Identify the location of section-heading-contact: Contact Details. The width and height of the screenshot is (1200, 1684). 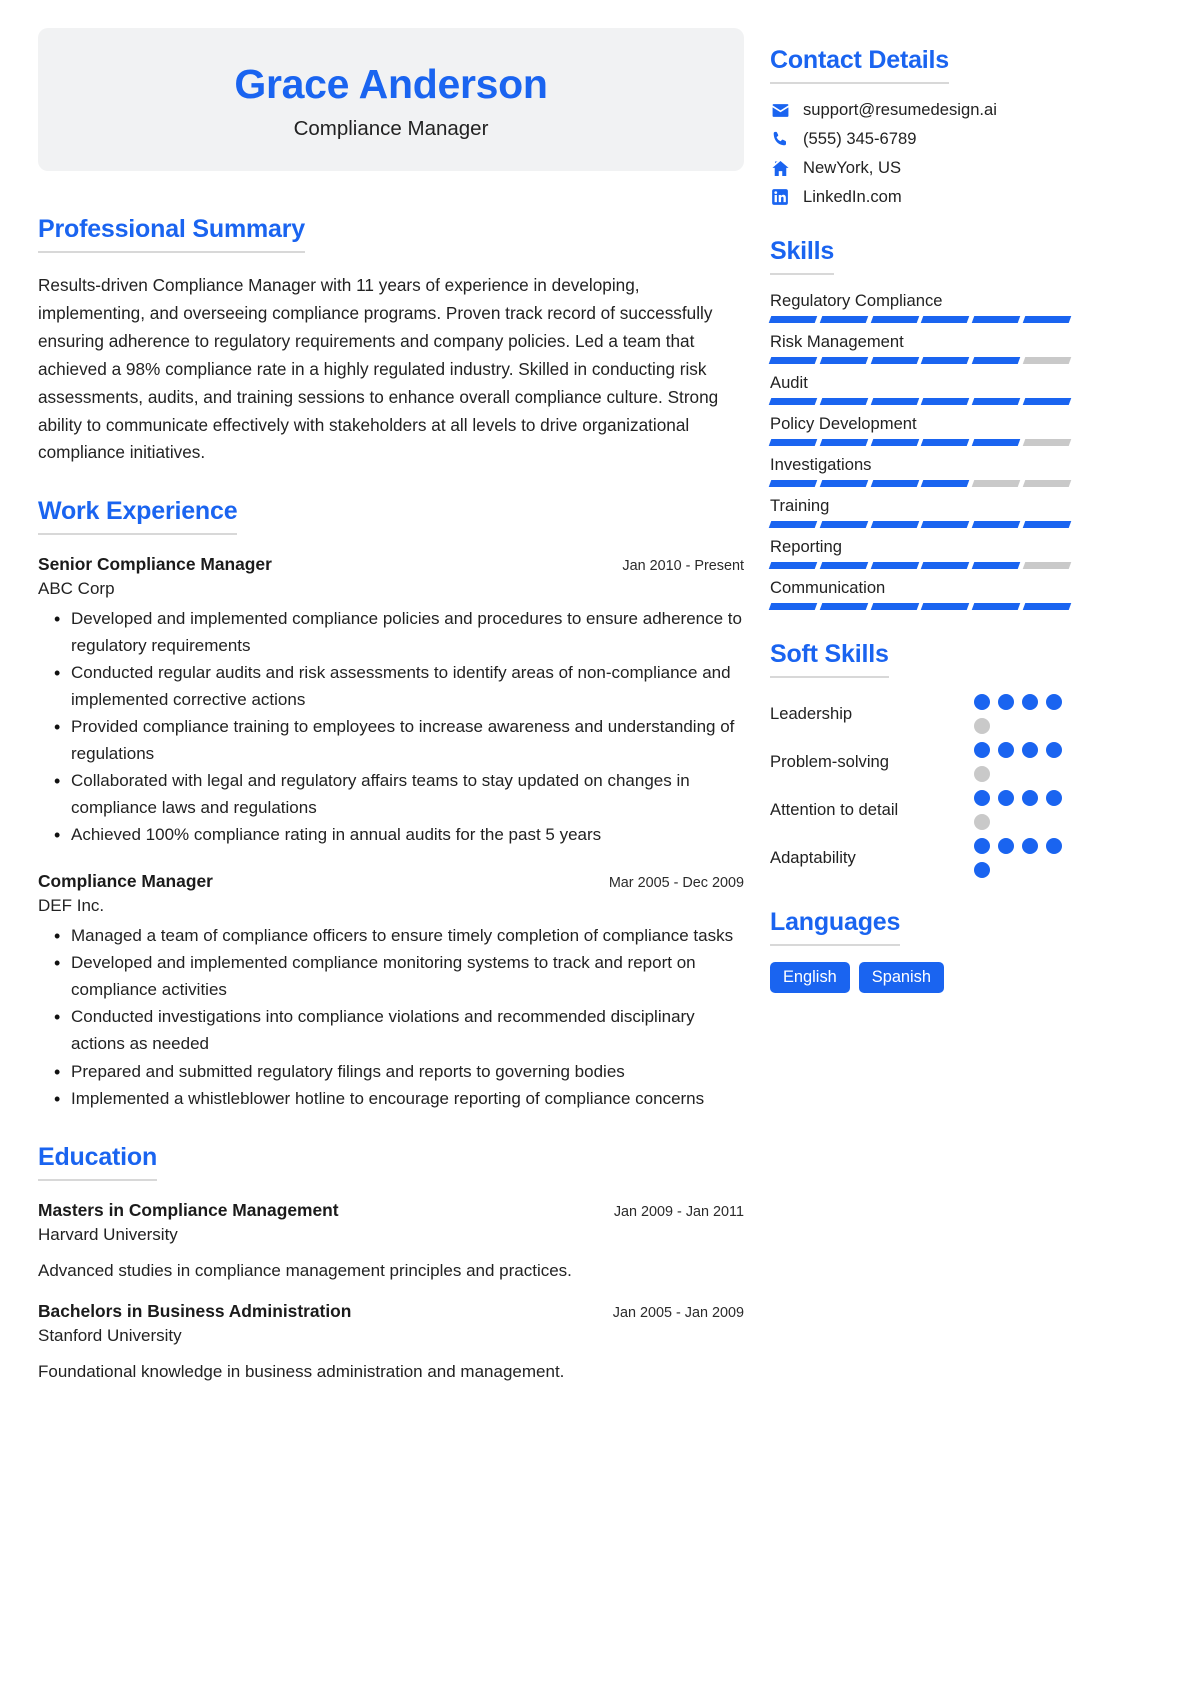
(859, 65).